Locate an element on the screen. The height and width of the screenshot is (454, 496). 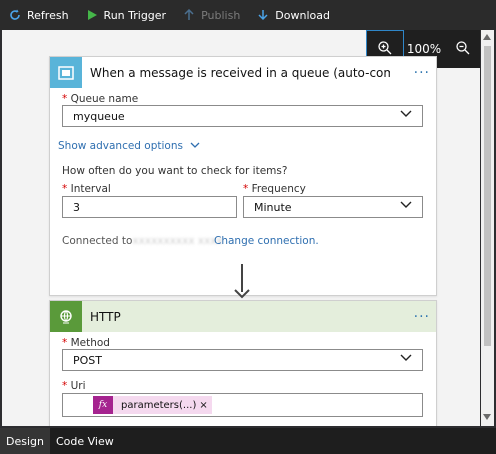
method-value: POST is located at coordinates (87, 360).